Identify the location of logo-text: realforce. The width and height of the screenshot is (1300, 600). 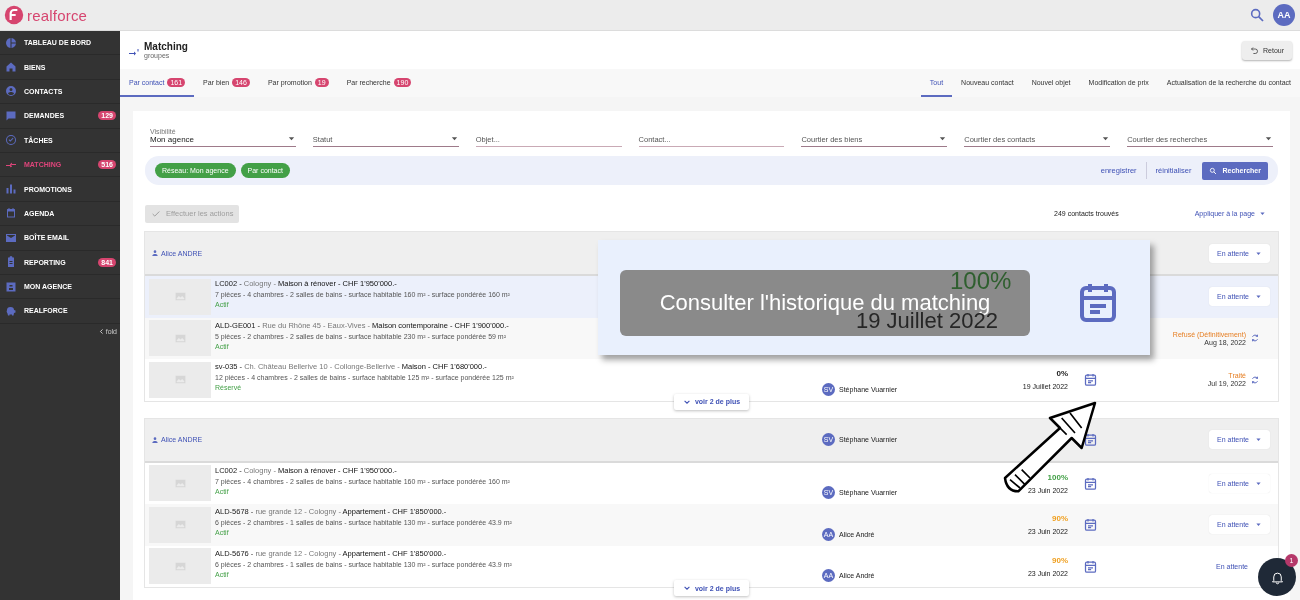
(57, 15).